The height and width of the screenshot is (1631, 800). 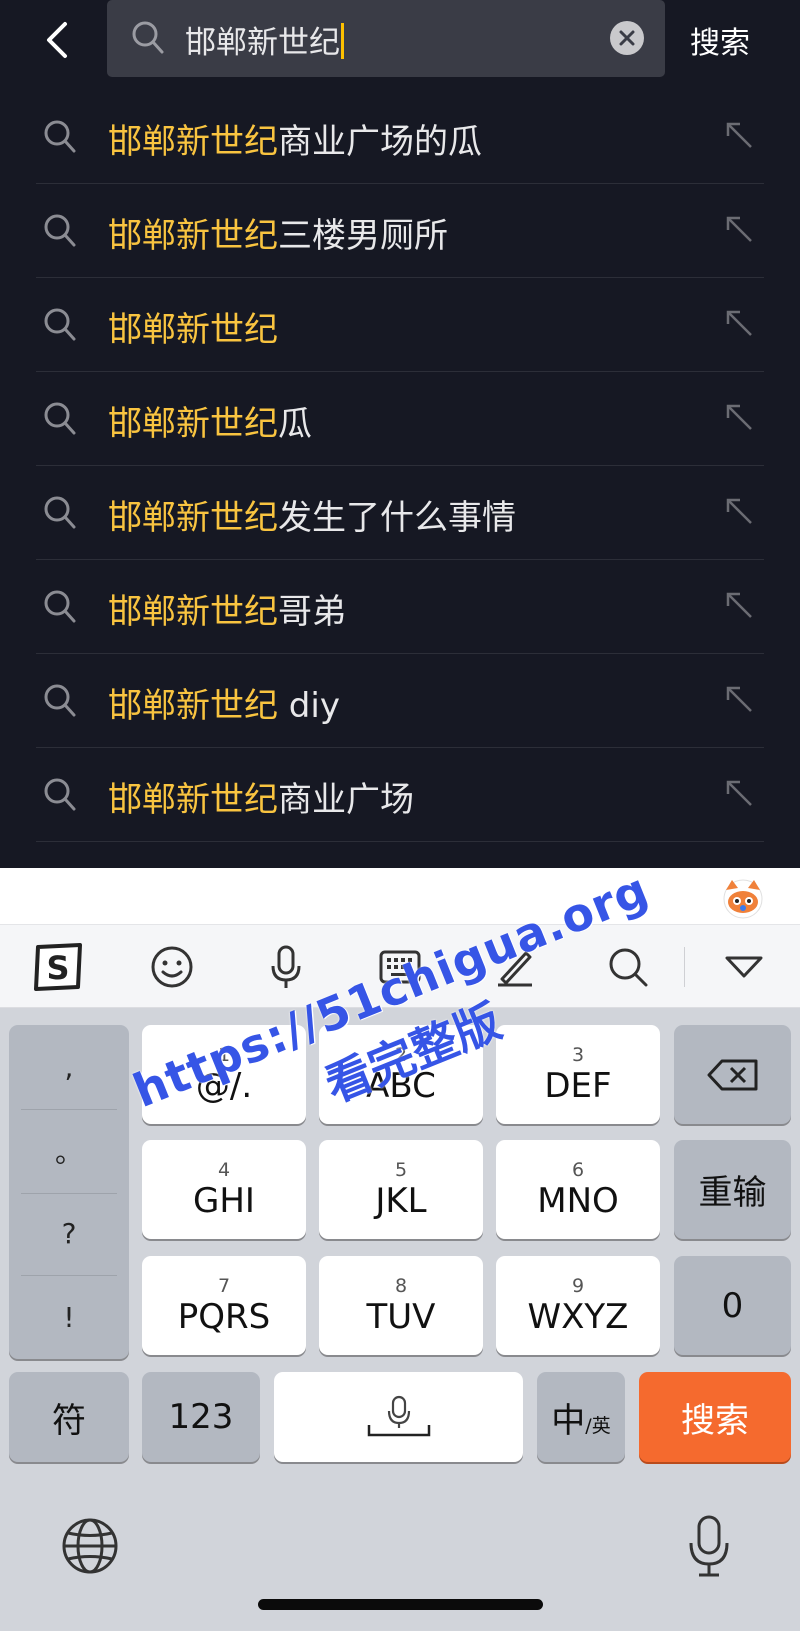 I want to click on back-button, so click(x=56, y=40).